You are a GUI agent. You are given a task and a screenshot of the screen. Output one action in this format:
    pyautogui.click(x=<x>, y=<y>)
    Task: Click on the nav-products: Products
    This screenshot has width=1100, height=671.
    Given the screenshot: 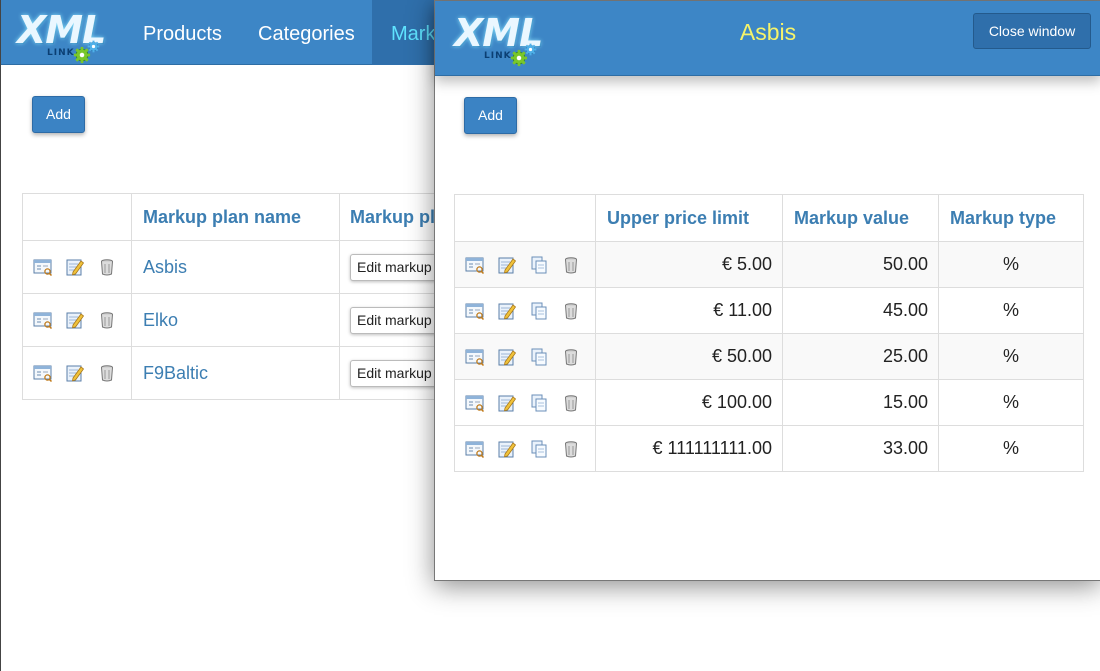 What is the action you would take?
    pyautogui.click(x=182, y=32)
    